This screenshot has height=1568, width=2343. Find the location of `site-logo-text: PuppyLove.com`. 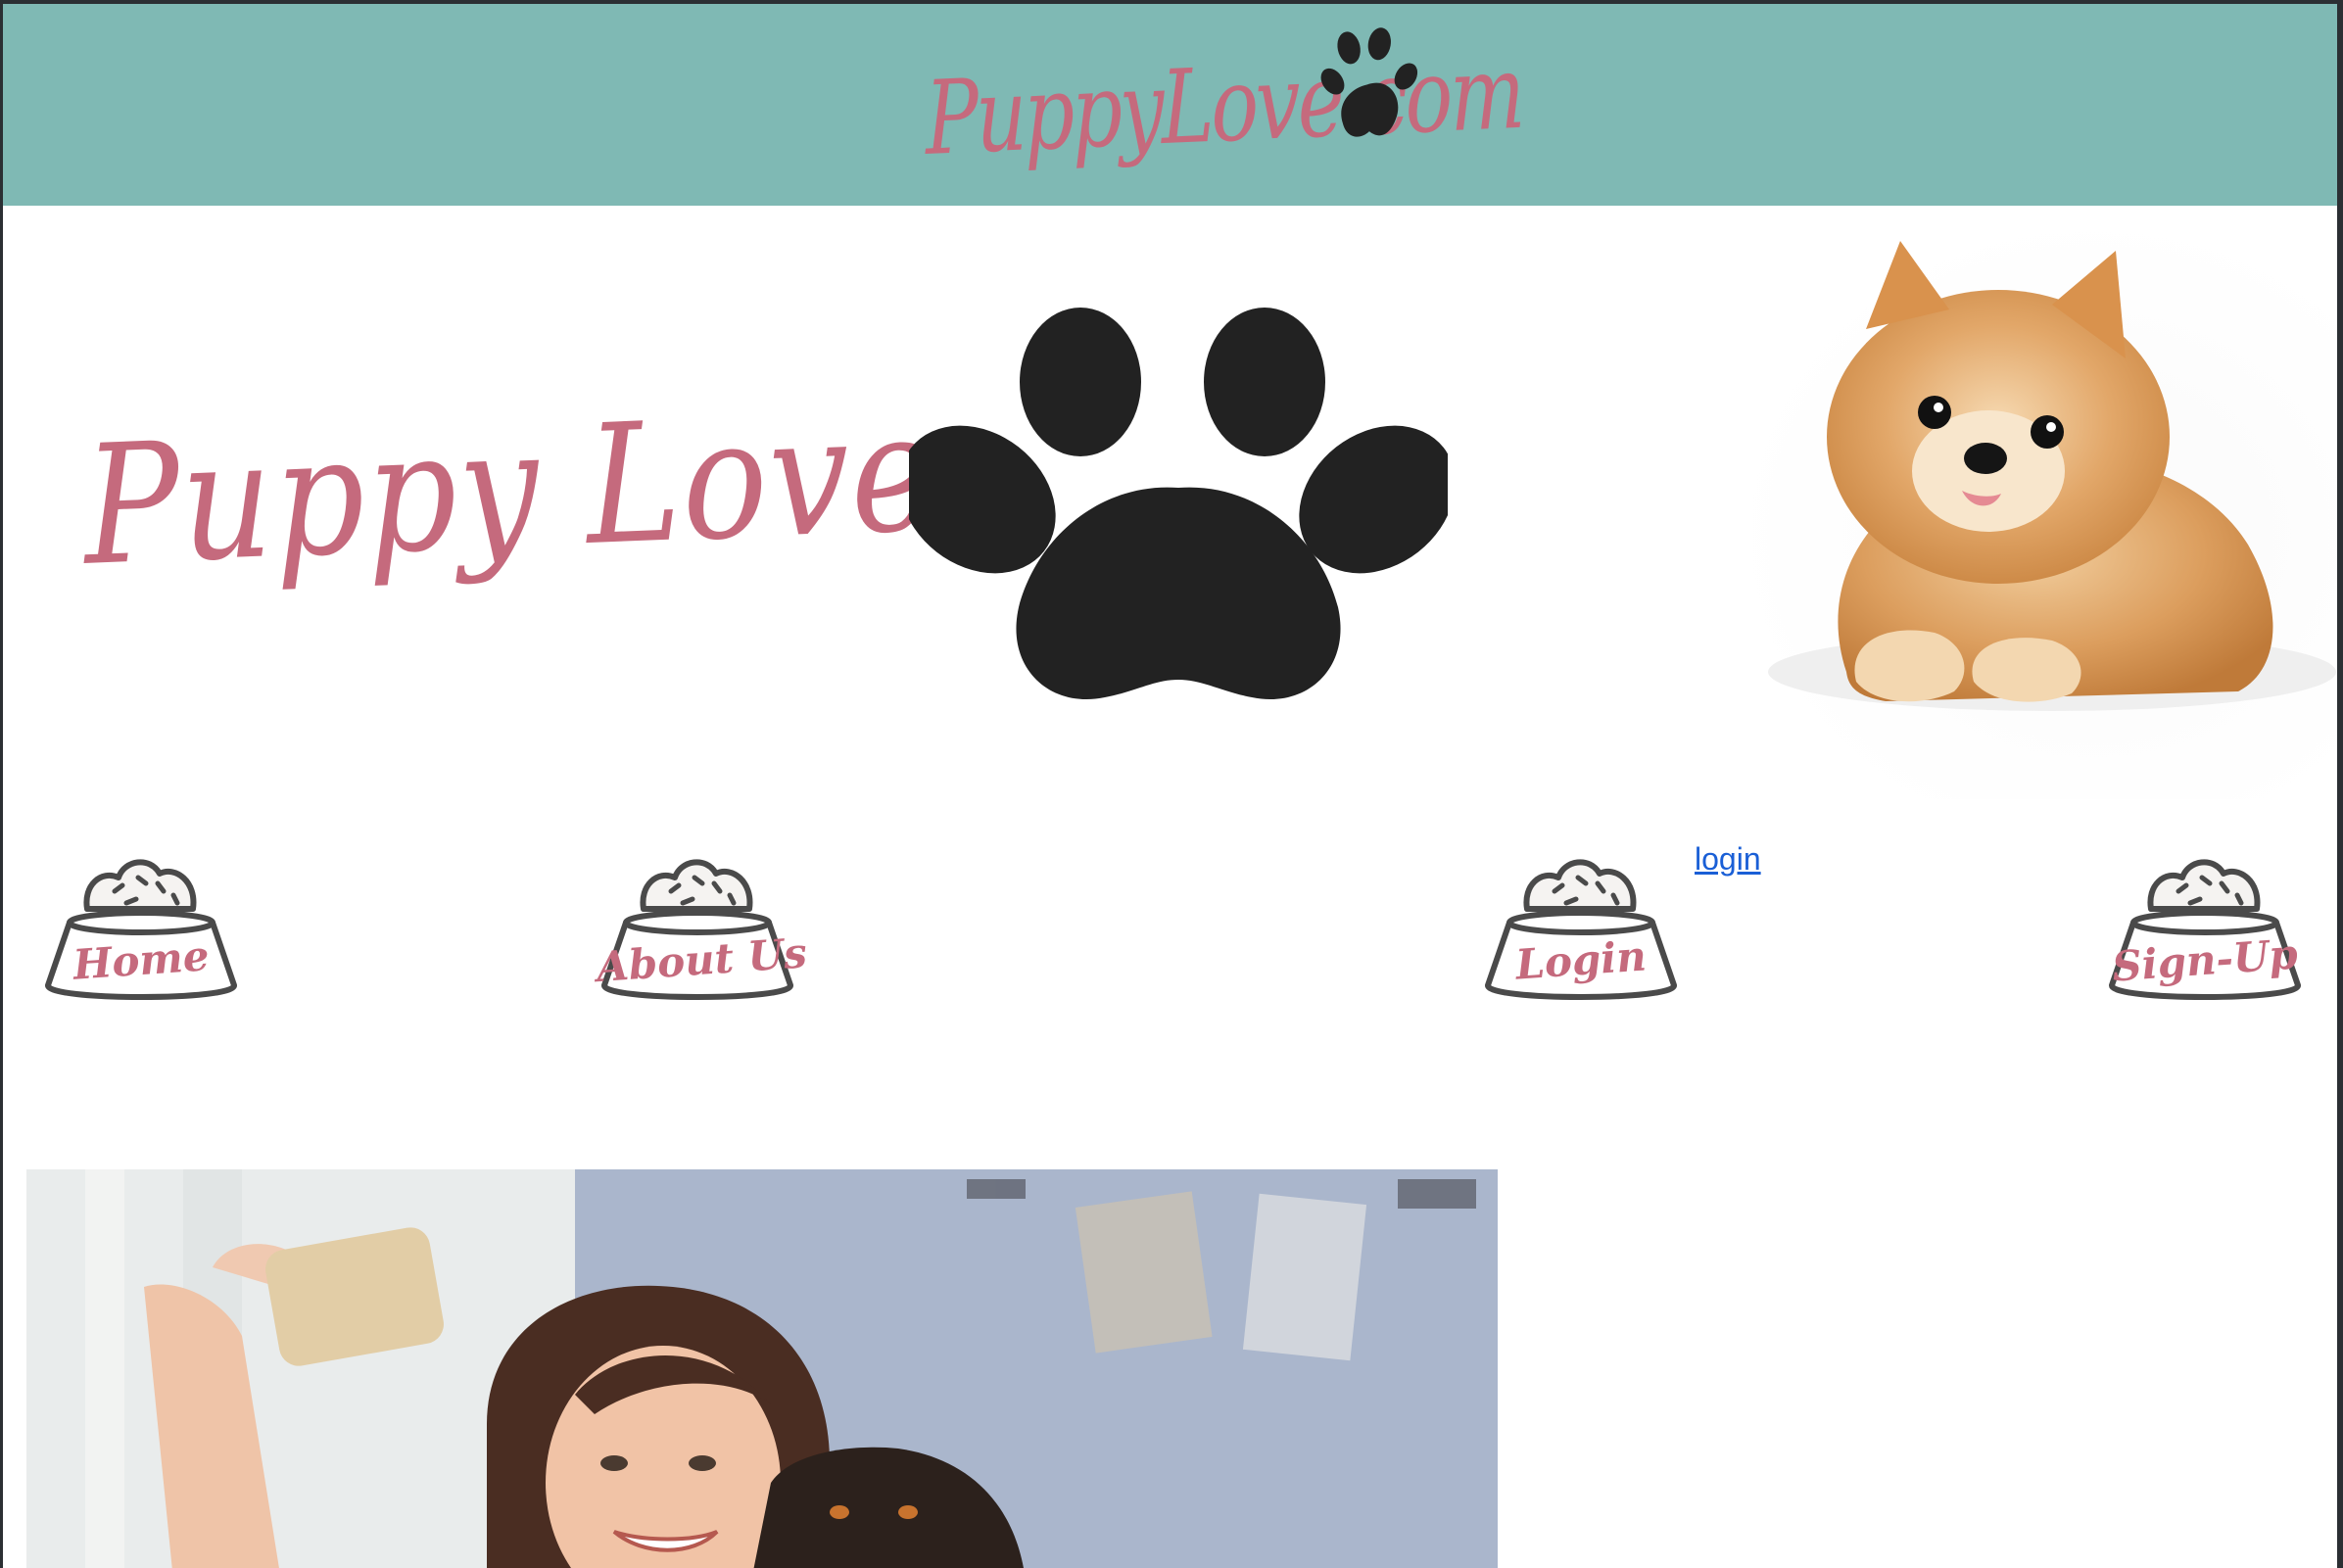

site-logo-text: PuppyLove.com is located at coordinates (1224, 105).